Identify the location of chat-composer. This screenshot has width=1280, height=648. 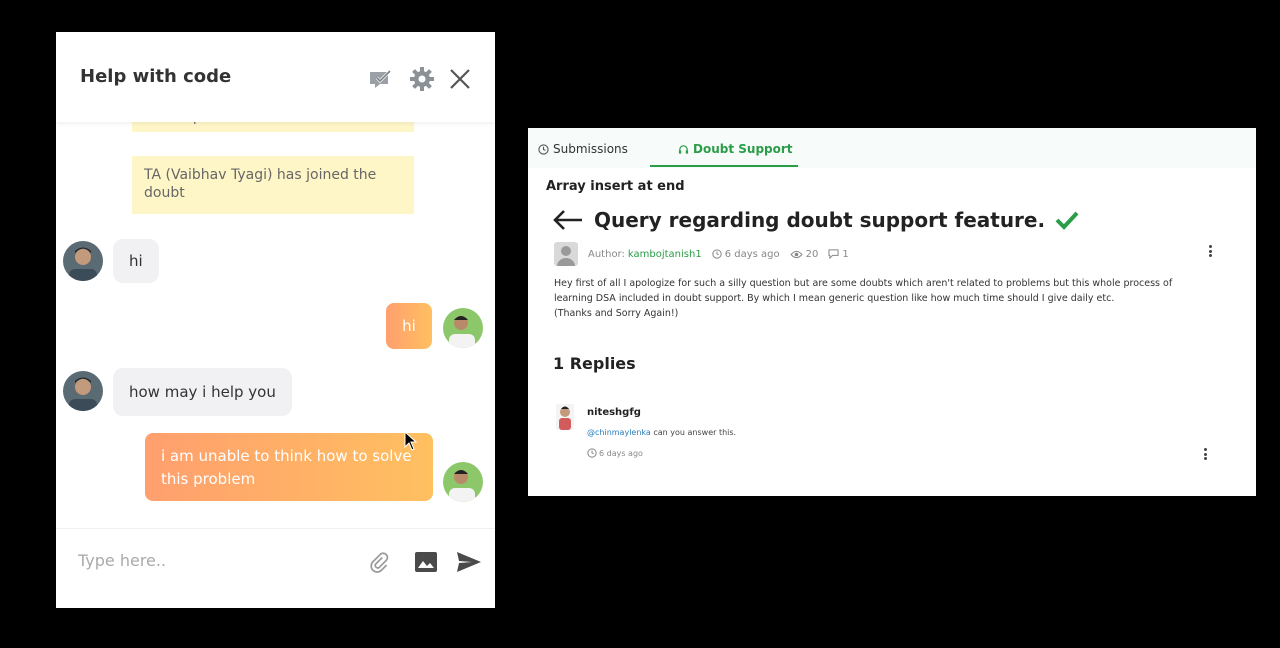
(275, 568).